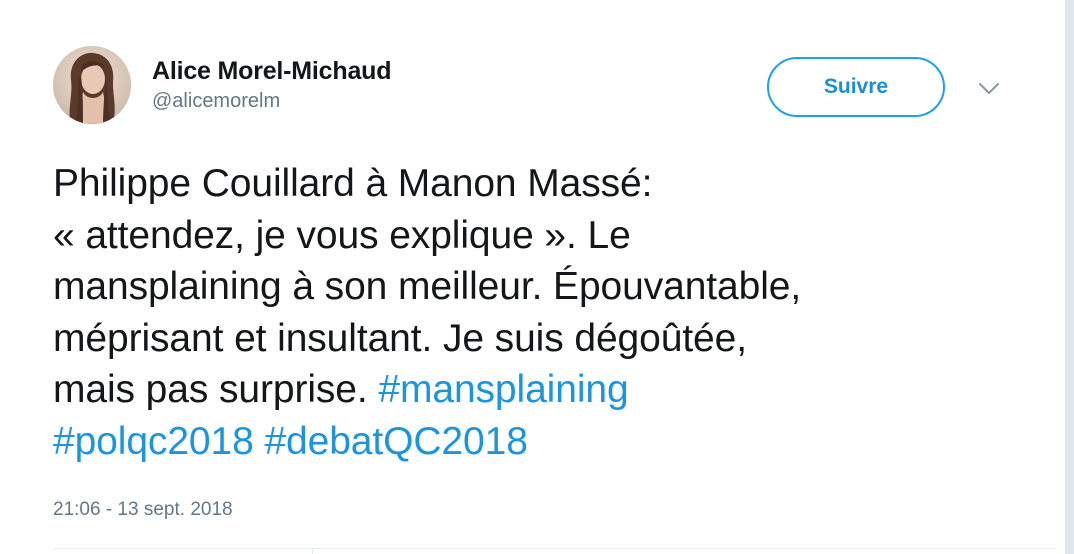 The image size is (1074, 554). I want to click on author-handle: @alicemorelm, so click(271, 101).